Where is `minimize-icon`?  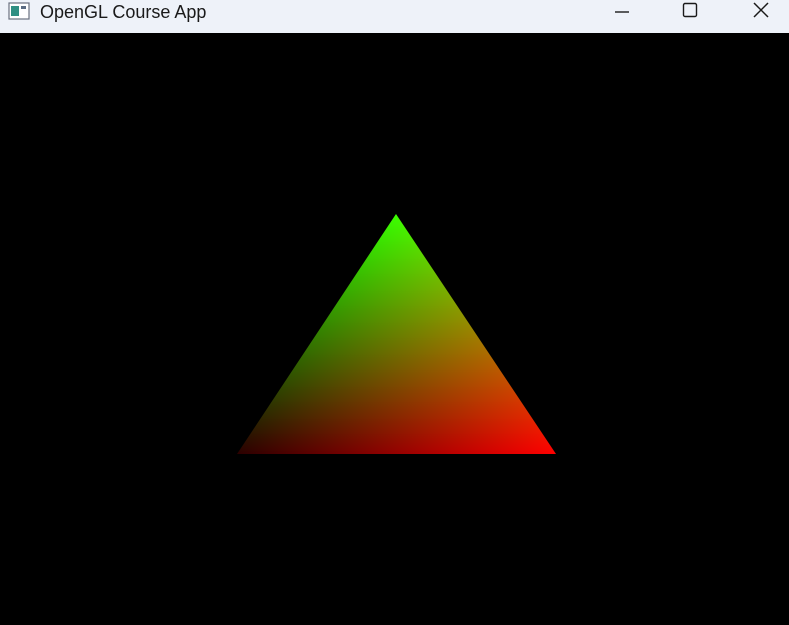 minimize-icon is located at coordinates (622, 12).